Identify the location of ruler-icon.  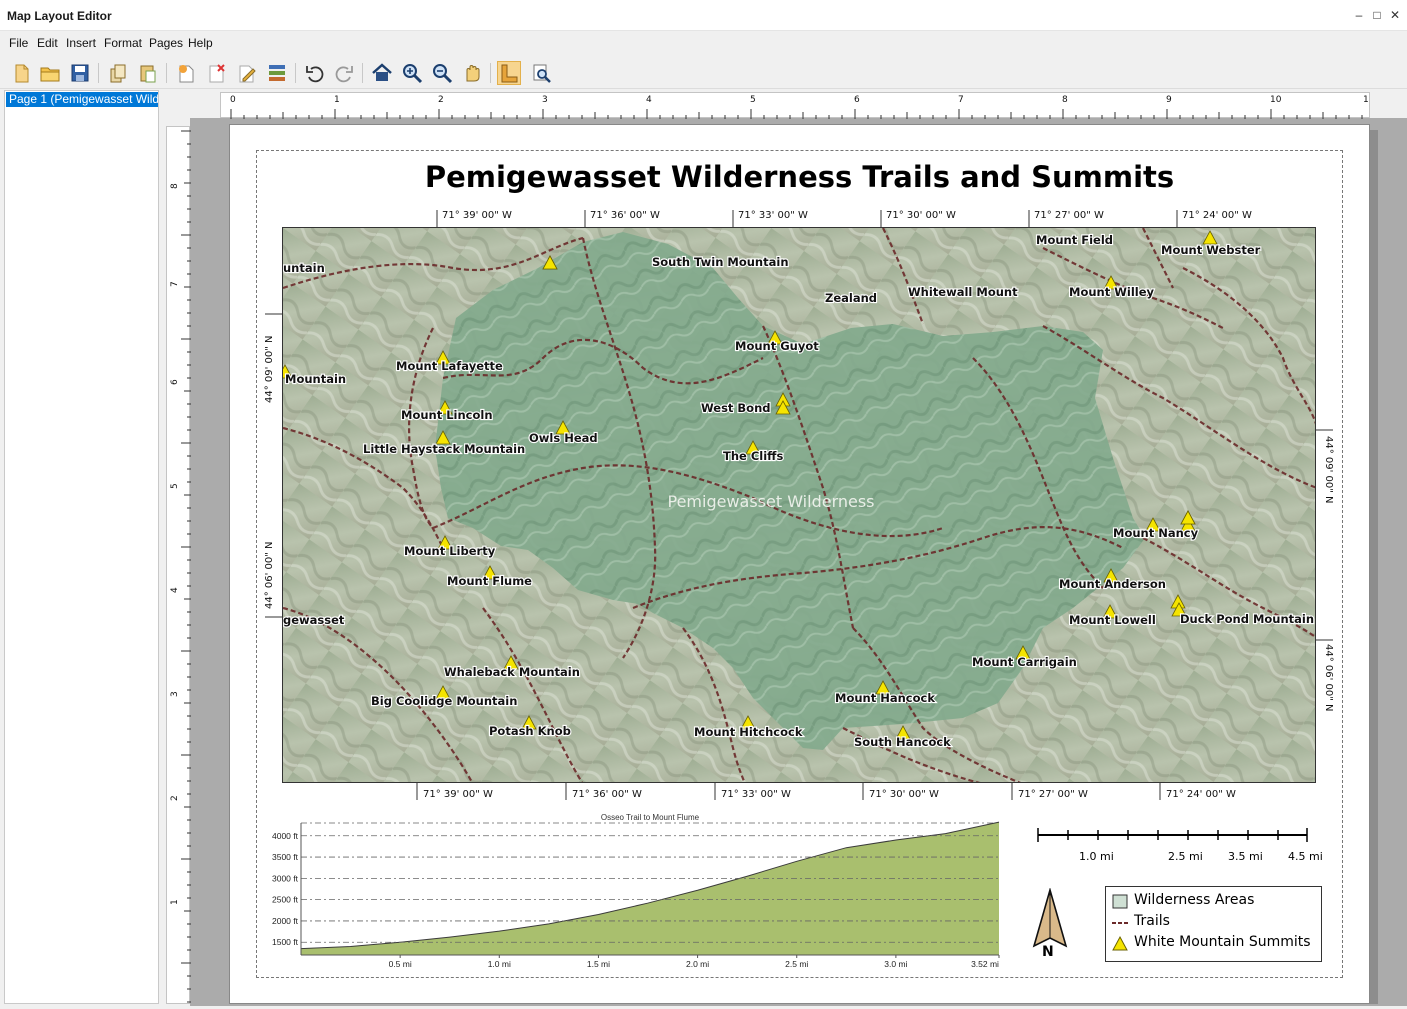
(509, 73).